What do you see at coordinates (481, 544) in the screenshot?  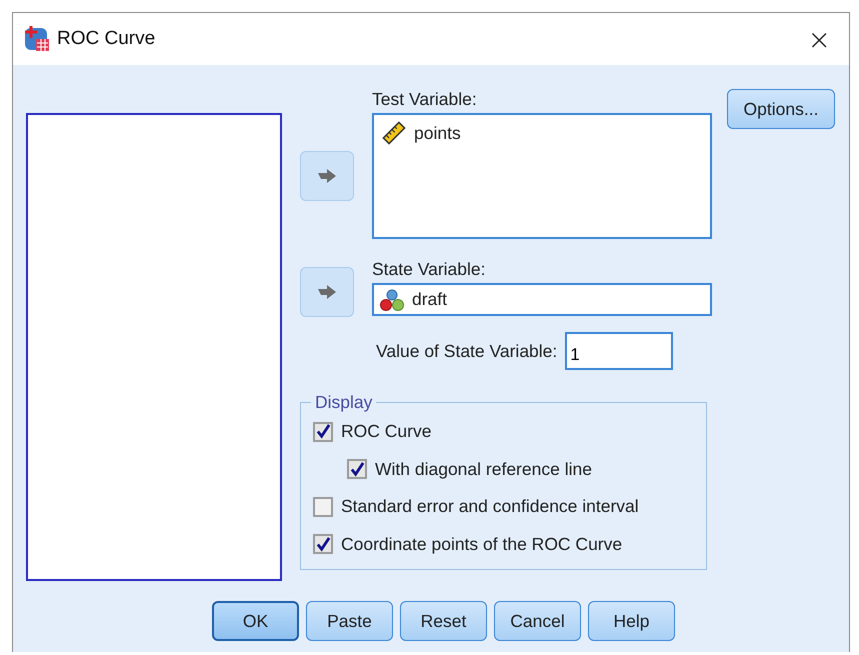 I see `checkbox-label: Coordinate points of the ROC Curve` at bounding box center [481, 544].